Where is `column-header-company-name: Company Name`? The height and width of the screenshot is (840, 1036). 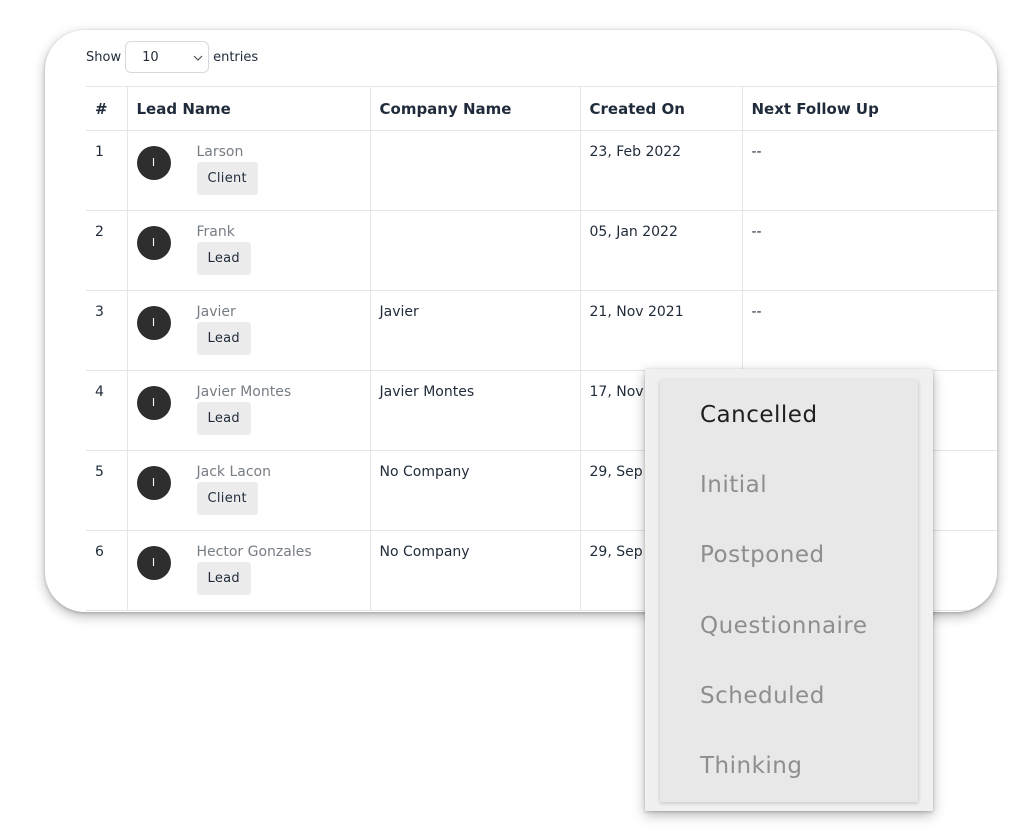 column-header-company-name: Company Name is located at coordinates (475, 108).